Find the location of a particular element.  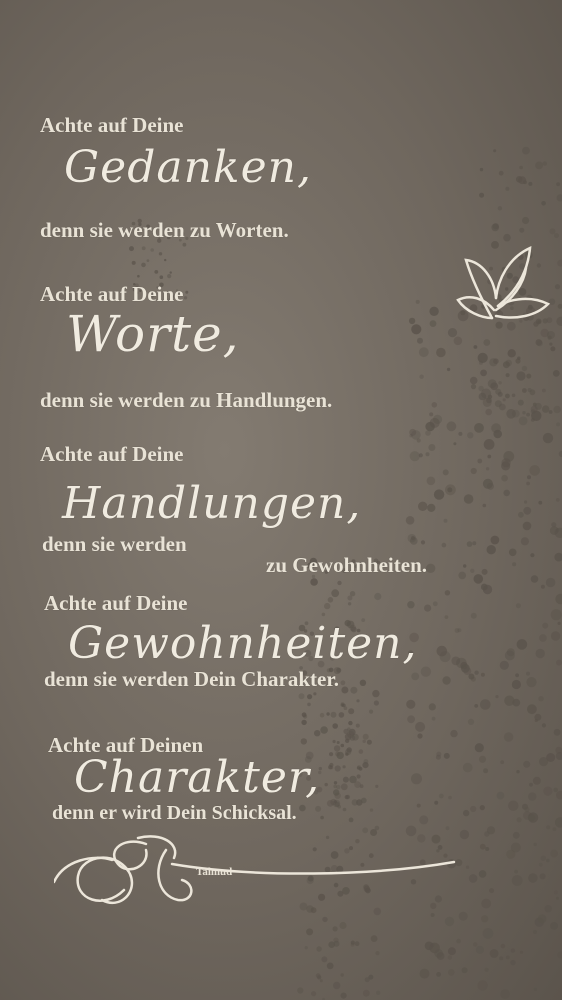

stanza-4-result: denn sie werden Dein Charakter. is located at coordinates (191, 679).